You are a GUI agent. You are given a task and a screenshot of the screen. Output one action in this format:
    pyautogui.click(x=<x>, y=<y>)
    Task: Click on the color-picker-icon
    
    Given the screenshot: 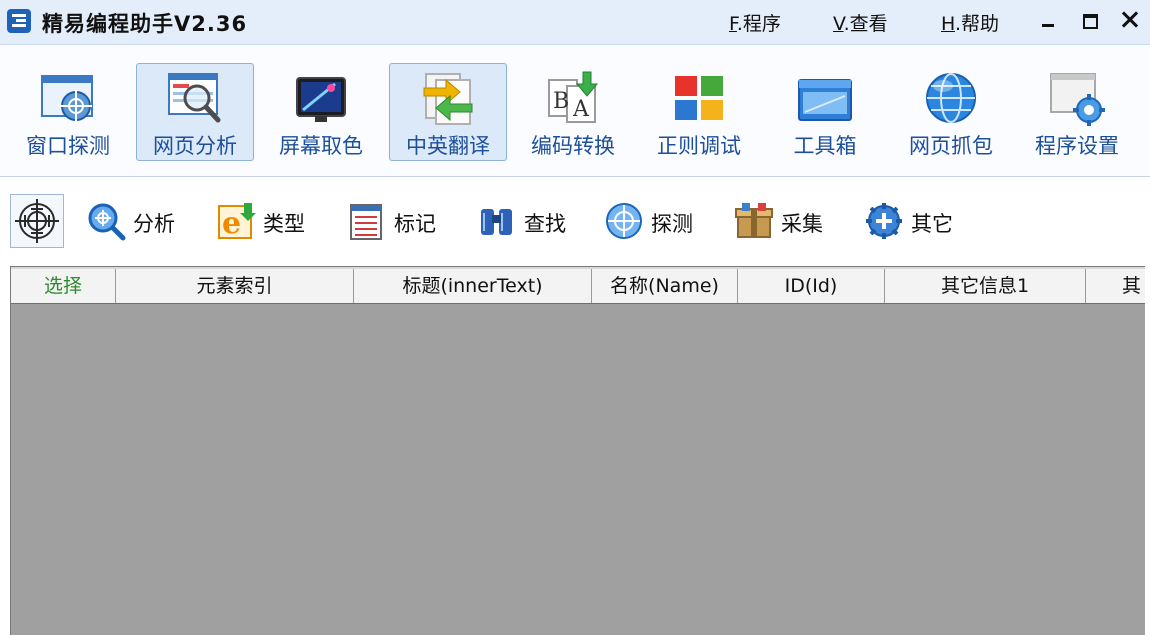 What is the action you would take?
    pyautogui.click(x=321, y=99)
    